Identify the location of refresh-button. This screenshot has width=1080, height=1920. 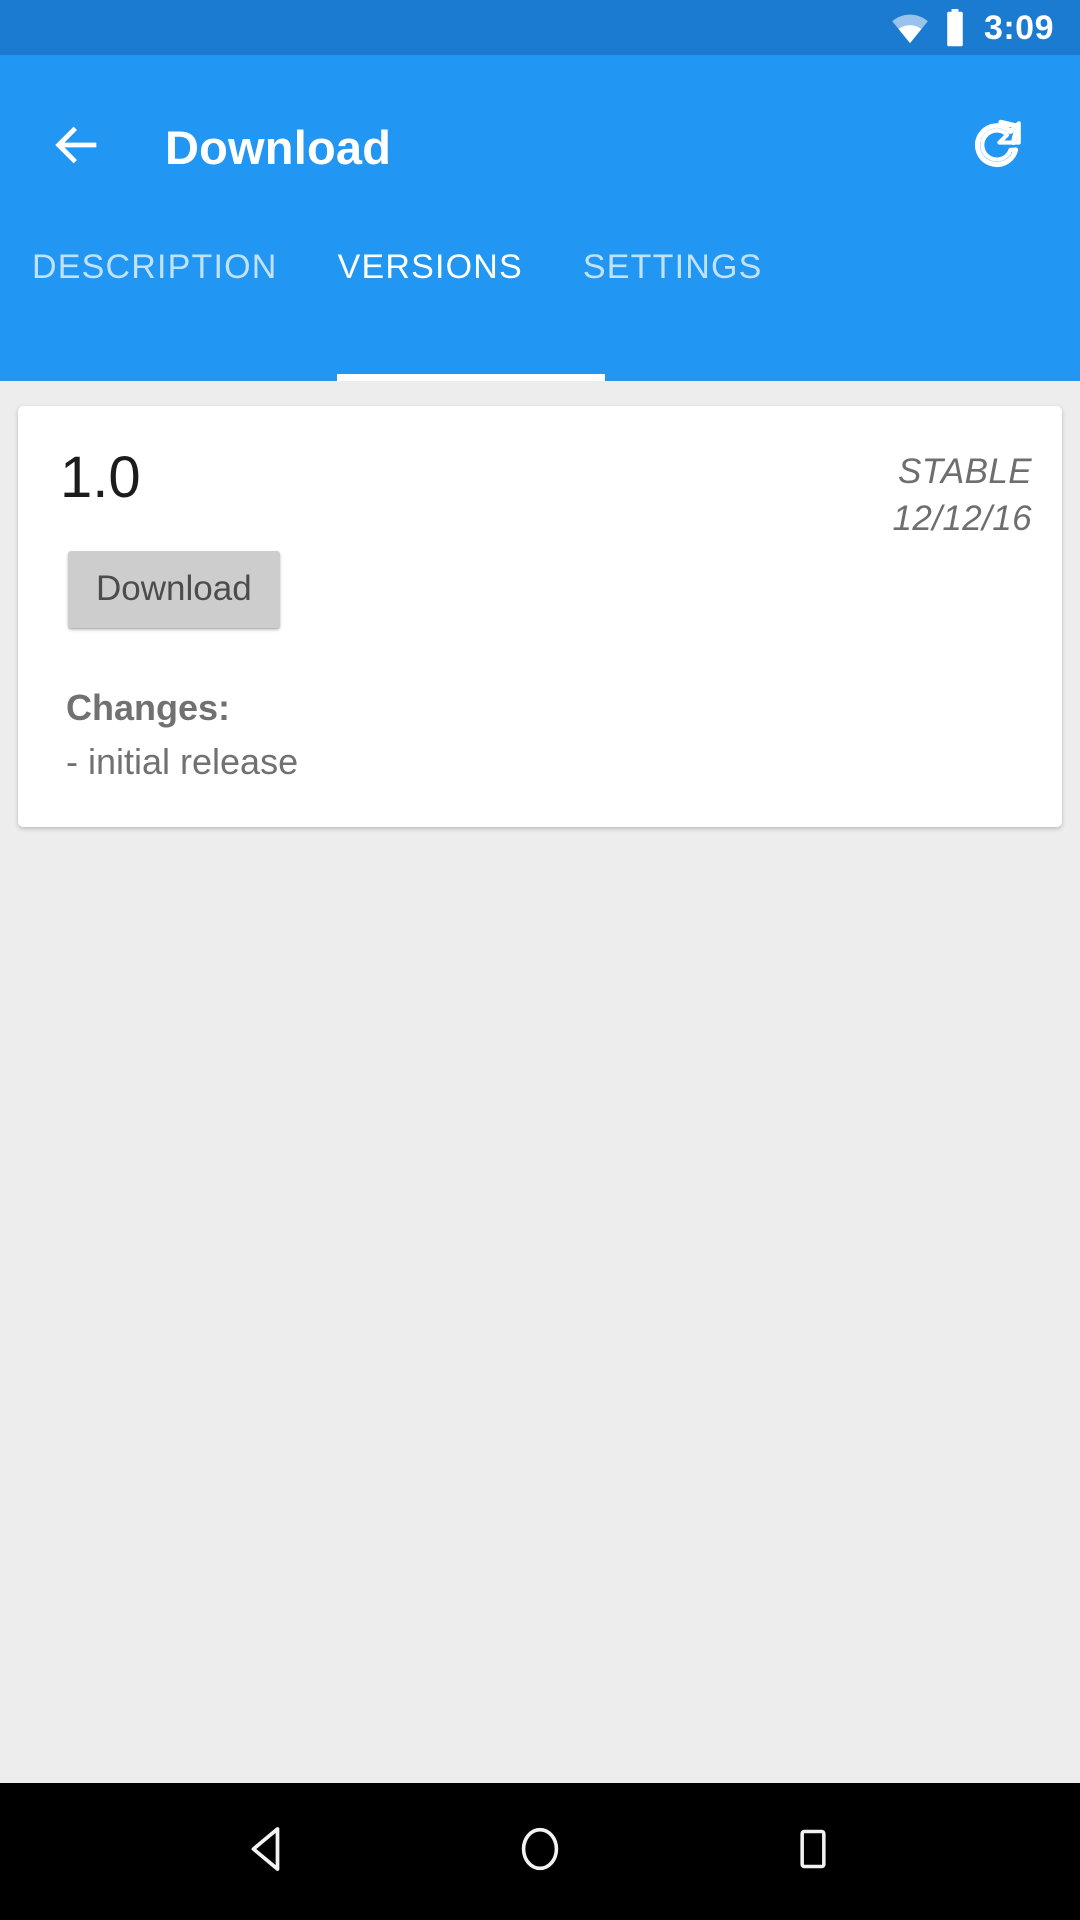
(997, 148).